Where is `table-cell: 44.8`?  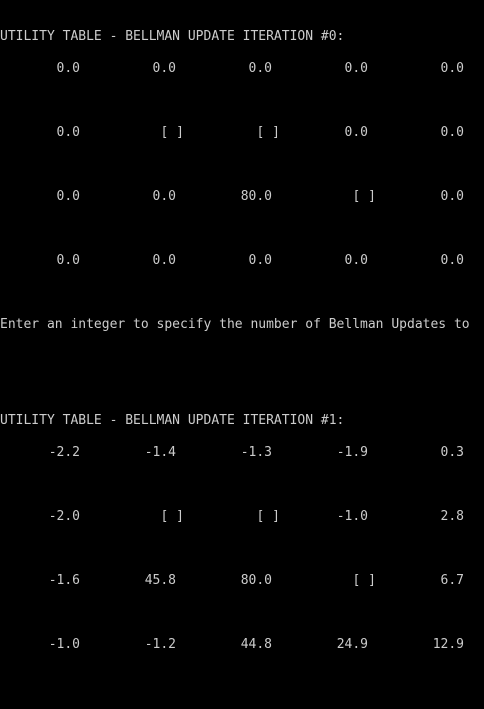 table-cell: 44.8 is located at coordinates (256, 644).